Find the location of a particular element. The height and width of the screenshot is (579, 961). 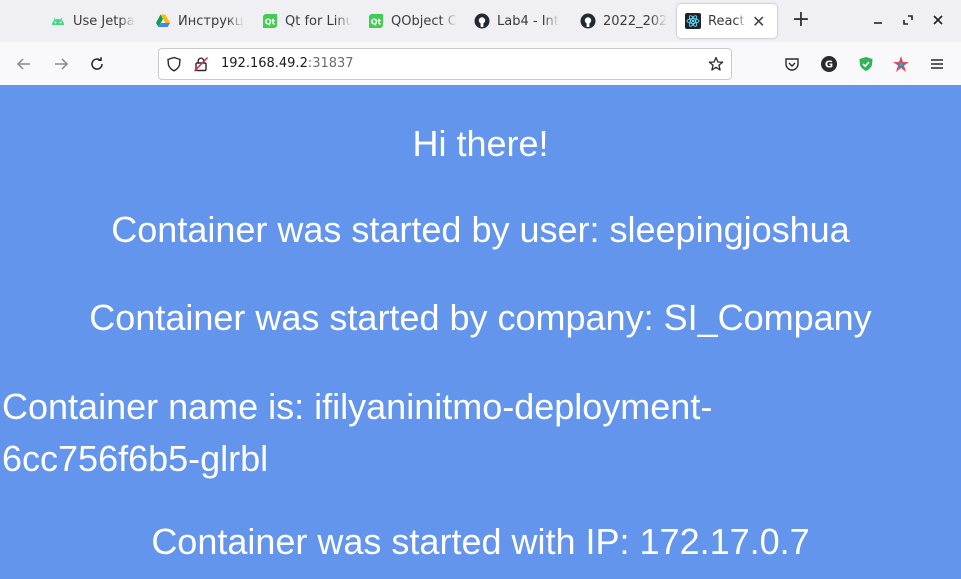

bookmark-star-icon is located at coordinates (716, 64).